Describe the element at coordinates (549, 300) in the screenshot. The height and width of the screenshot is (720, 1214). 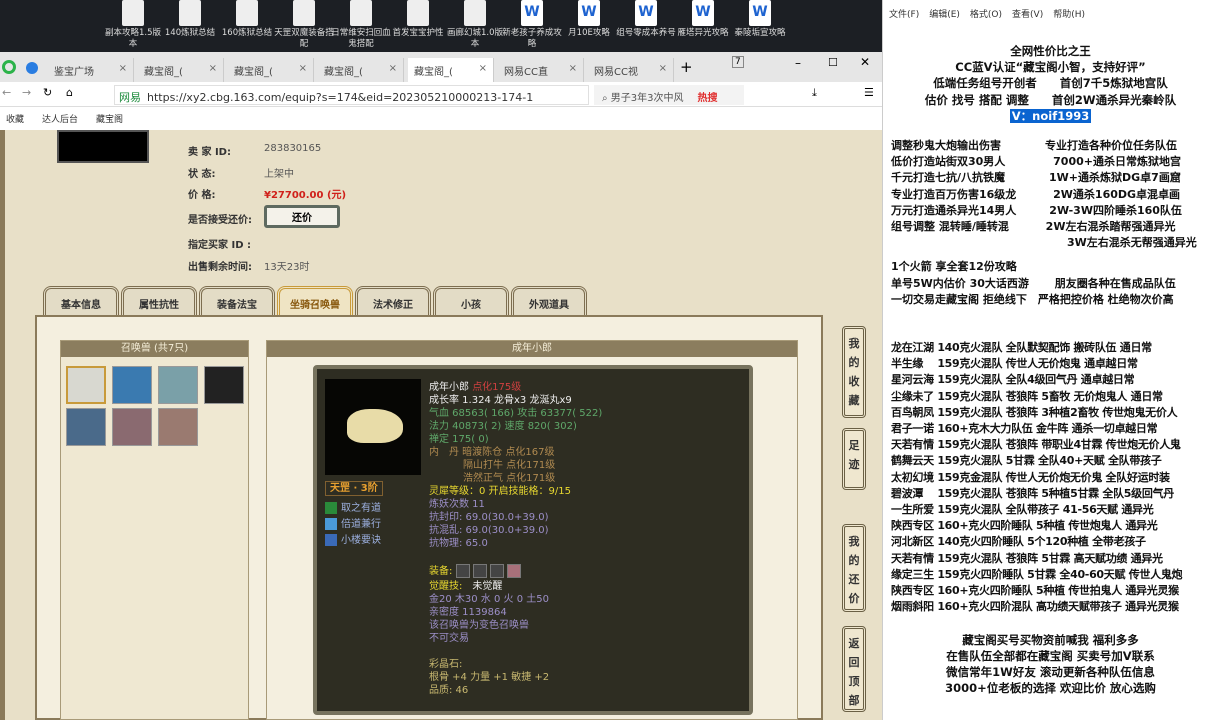
I see `tab-6: 外观道具` at that location.